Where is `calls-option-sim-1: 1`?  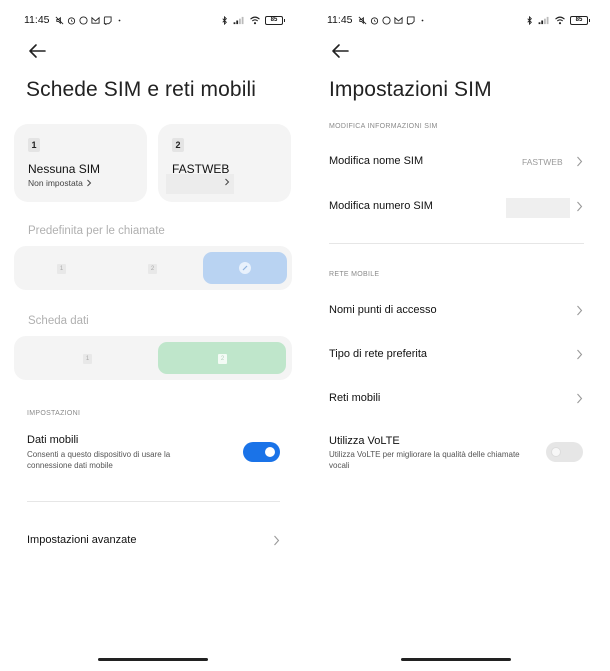 calls-option-sim-1: 1 is located at coordinates (62, 268).